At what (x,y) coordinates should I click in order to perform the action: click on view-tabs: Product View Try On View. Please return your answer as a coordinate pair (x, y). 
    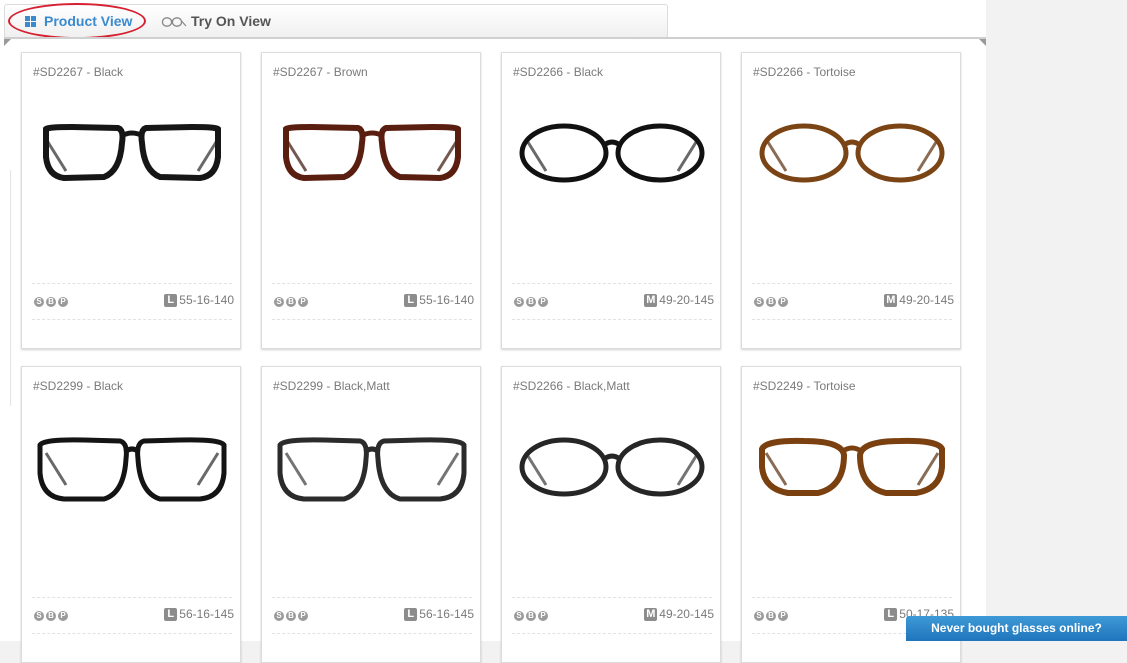
    Looking at the image, I should click on (336, 20).